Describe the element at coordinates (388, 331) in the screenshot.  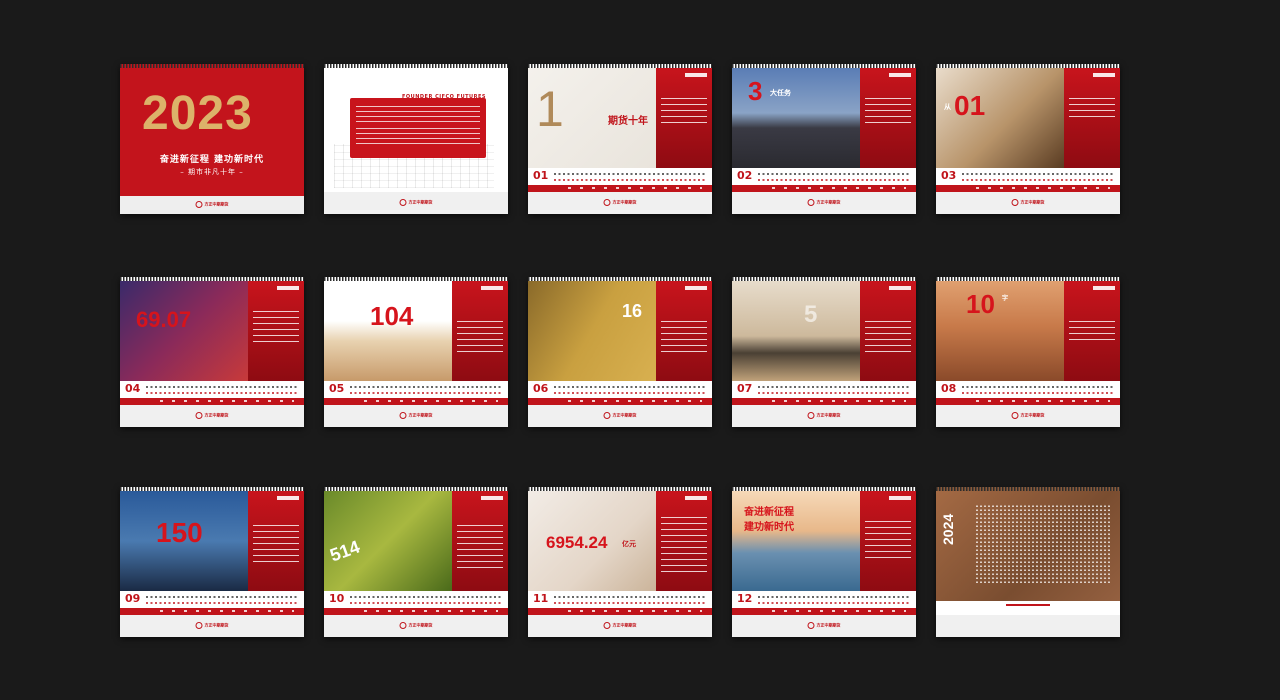
I see `page-image: 104` at that location.